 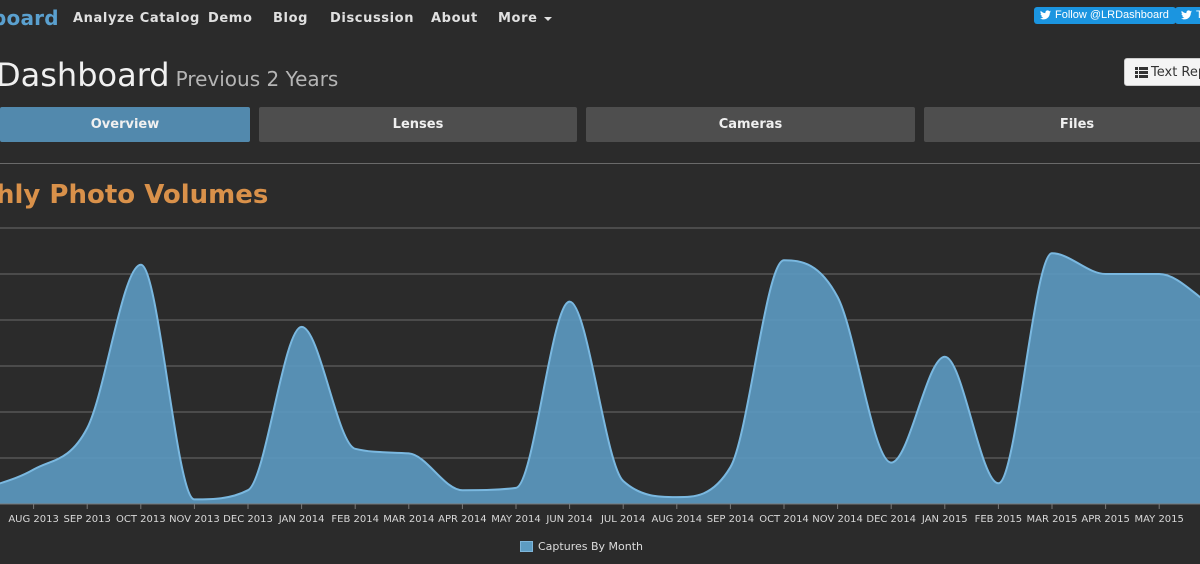 What do you see at coordinates (1062, 124) in the screenshot?
I see `tab-files: Files` at bounding box center [1062, 124].